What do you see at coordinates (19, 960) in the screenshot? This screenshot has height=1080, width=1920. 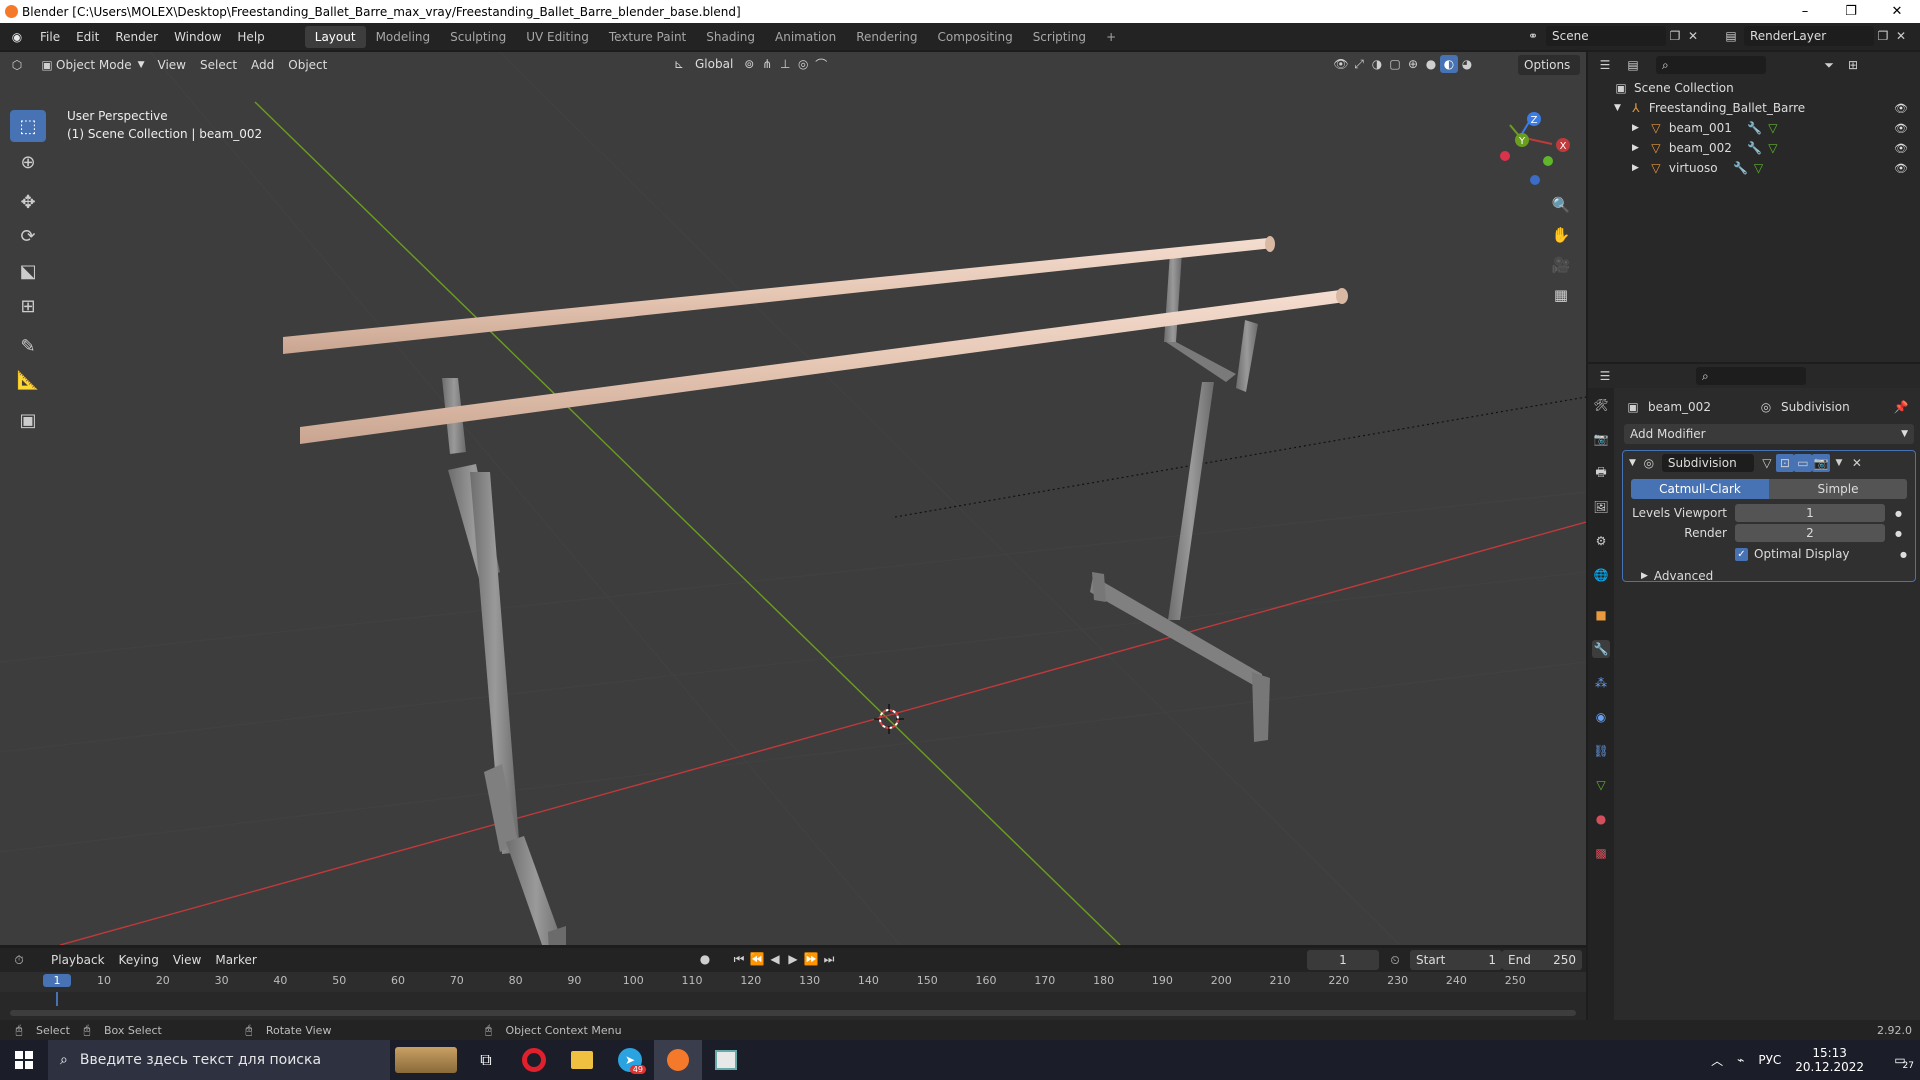 I see `timeline-editor-icon: ⏱` at bounding box center [19, 960].